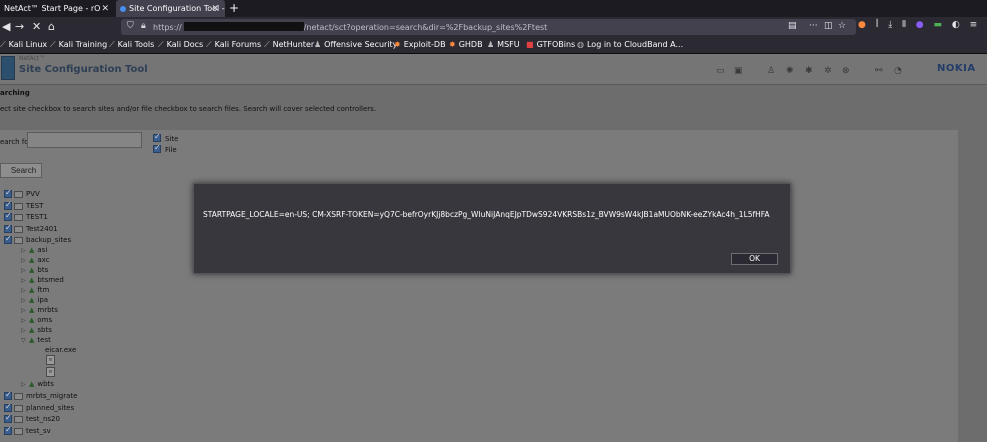 The image size is (987, 442). Describe the element at coordinates (877, 25) in the screenshot. I see `extension-icon: ꟾ` at that location.